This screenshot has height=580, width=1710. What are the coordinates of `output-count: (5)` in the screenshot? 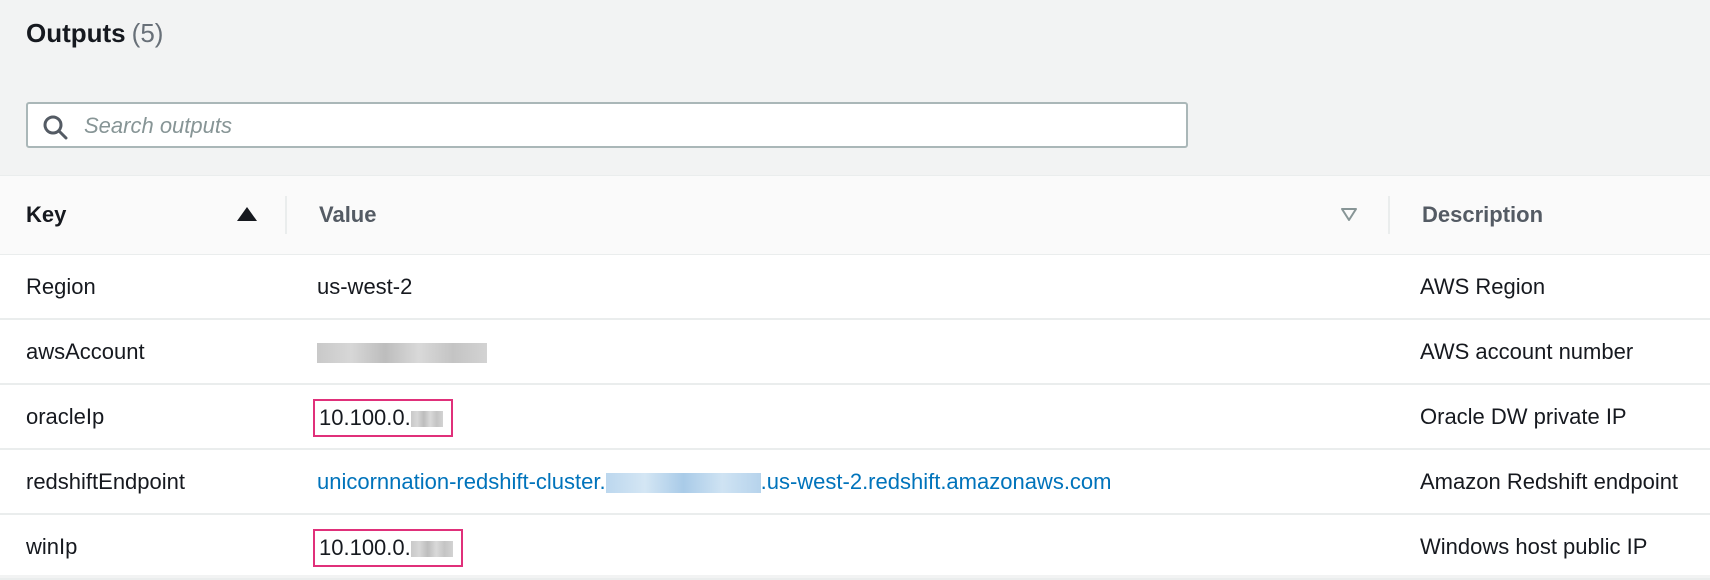 It's located at (147, 33).